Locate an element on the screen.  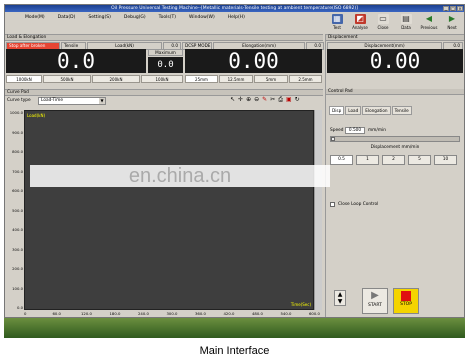
pen-icon: ✎ is located at coordinates (264, 100).